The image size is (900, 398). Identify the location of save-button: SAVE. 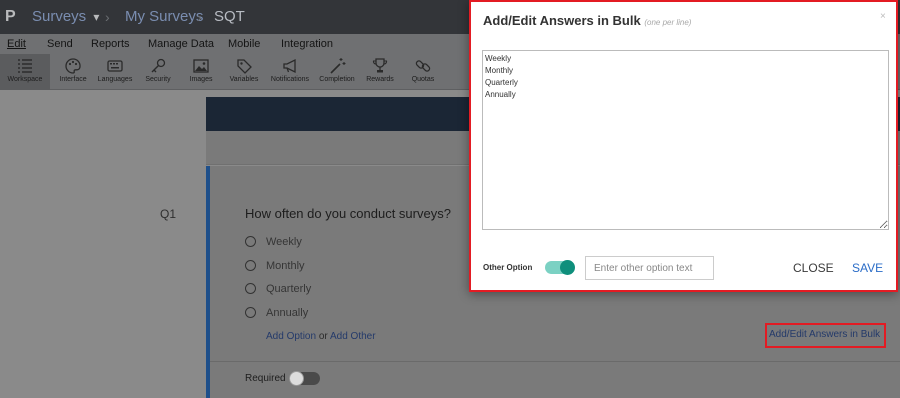
(867, 268).